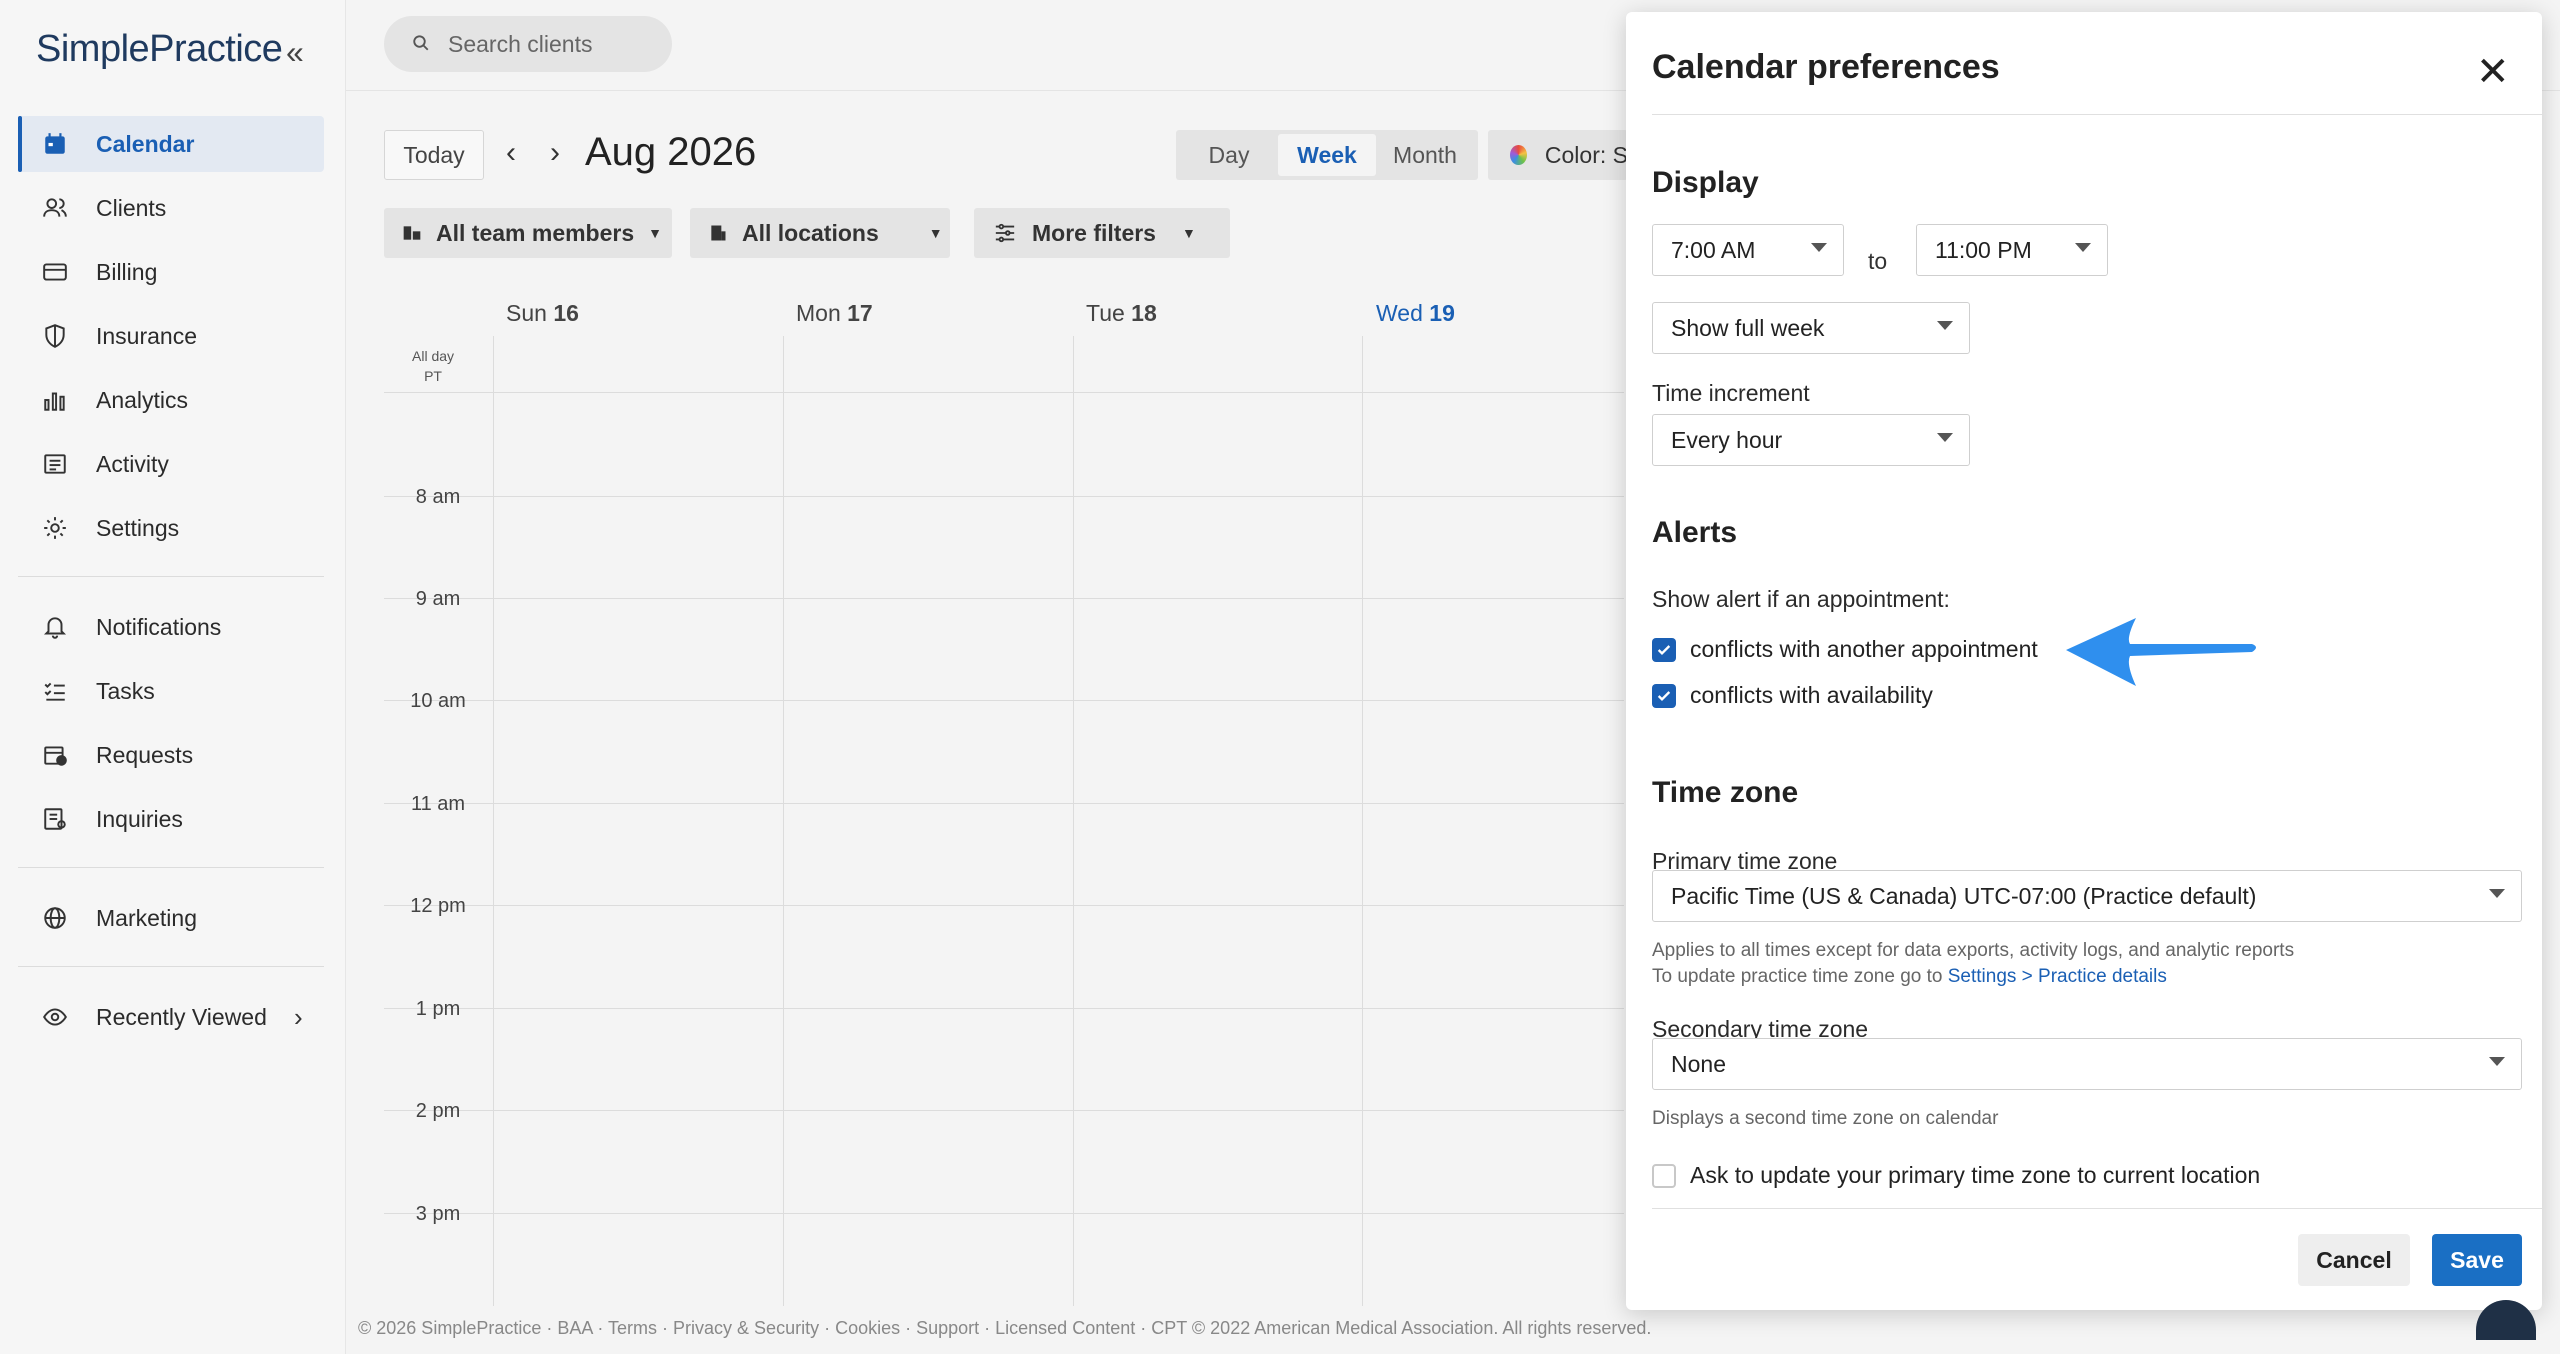  I want to click on time-increment-value: Every hour, so click(1727, 439).